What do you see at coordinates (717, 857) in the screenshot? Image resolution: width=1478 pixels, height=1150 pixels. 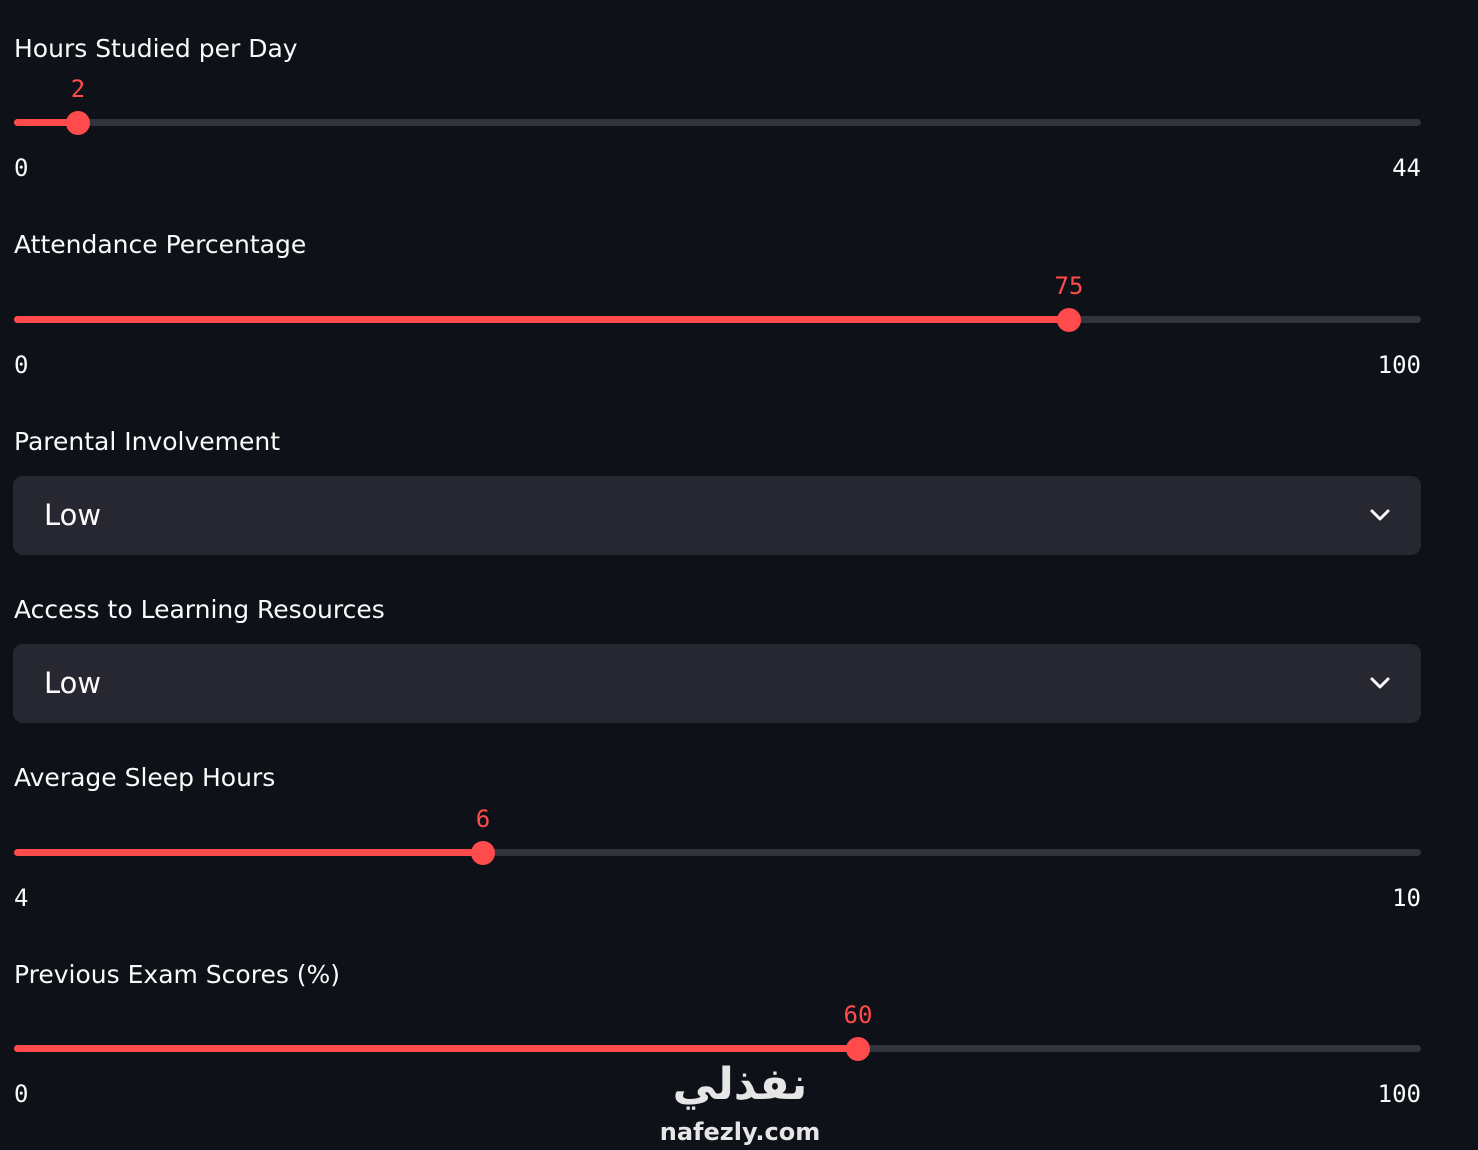 I see `sleep-hours-slider: 6 4 10` at bounding box center [717, 857].